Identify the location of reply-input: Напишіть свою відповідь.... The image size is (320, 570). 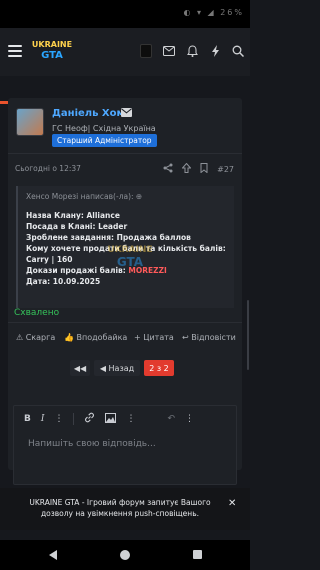
(92, 444).